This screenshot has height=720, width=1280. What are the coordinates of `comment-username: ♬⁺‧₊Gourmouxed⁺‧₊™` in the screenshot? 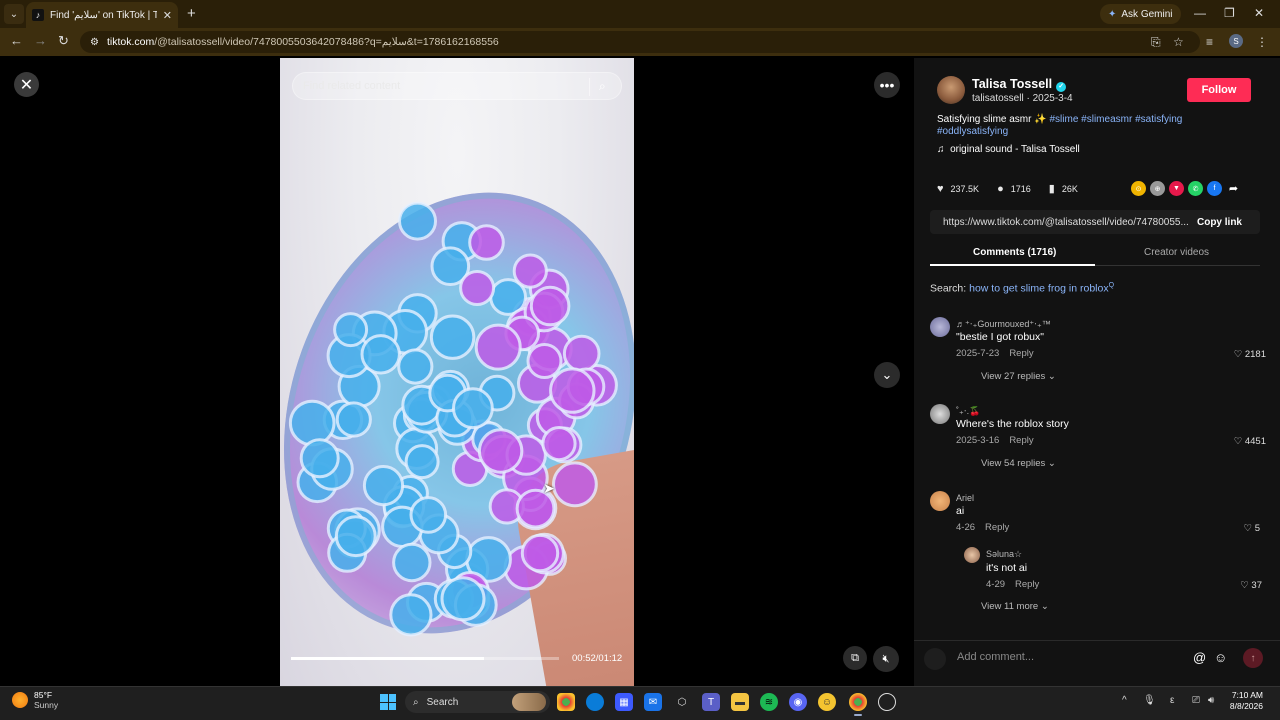 It's located at (1003, 324).